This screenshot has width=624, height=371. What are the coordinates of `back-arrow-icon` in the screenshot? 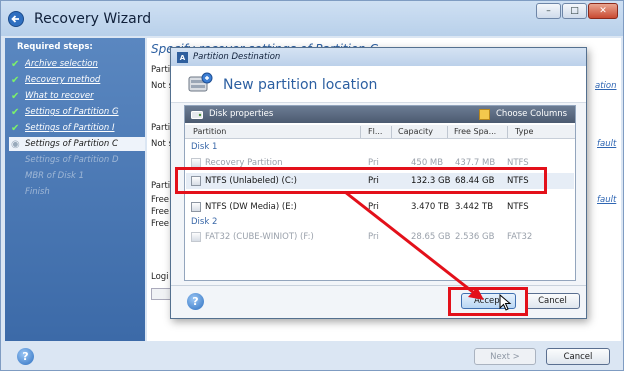 It's located at (16, 19).